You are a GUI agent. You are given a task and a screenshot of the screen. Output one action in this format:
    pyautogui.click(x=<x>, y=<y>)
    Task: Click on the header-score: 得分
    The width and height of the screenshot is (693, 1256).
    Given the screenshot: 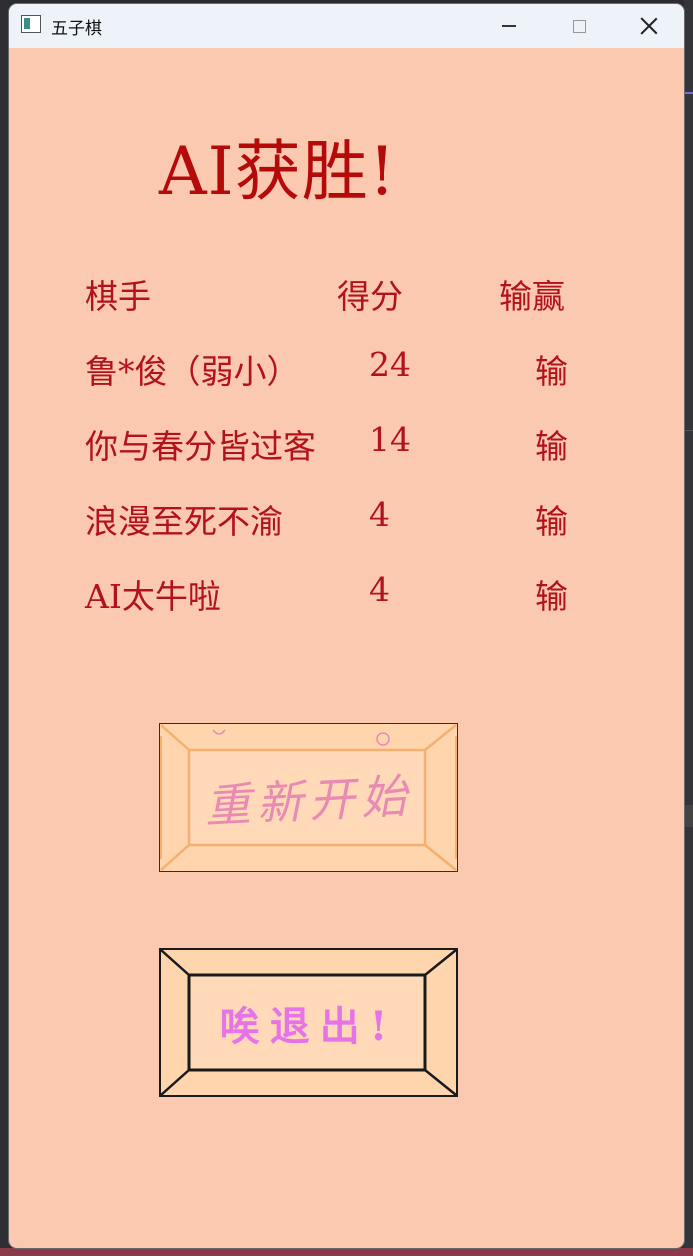 What is the action you would take?
    pyautogui.click(x=370, y=296)
    